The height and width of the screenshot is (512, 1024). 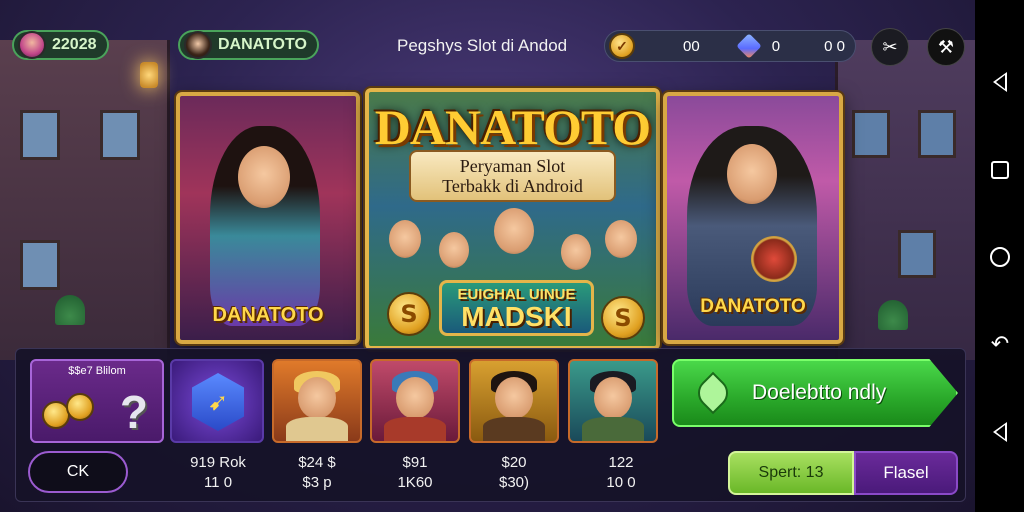 What do you see at coordinates (514, 473) in the screenshot?
I see `game-value: $20 $30)` at bounding box center [514, 473].